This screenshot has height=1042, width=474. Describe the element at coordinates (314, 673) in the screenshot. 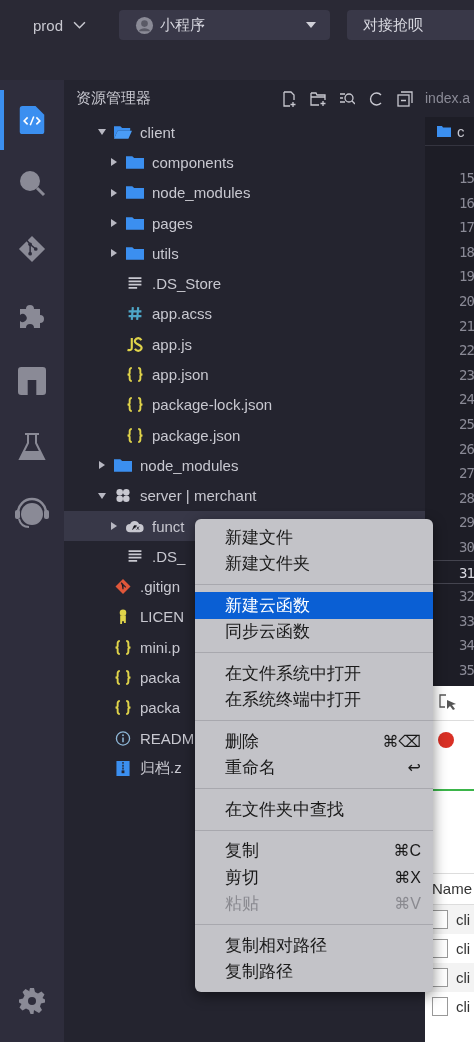

I see `menu-item: 在文件系统中打开` at that location.